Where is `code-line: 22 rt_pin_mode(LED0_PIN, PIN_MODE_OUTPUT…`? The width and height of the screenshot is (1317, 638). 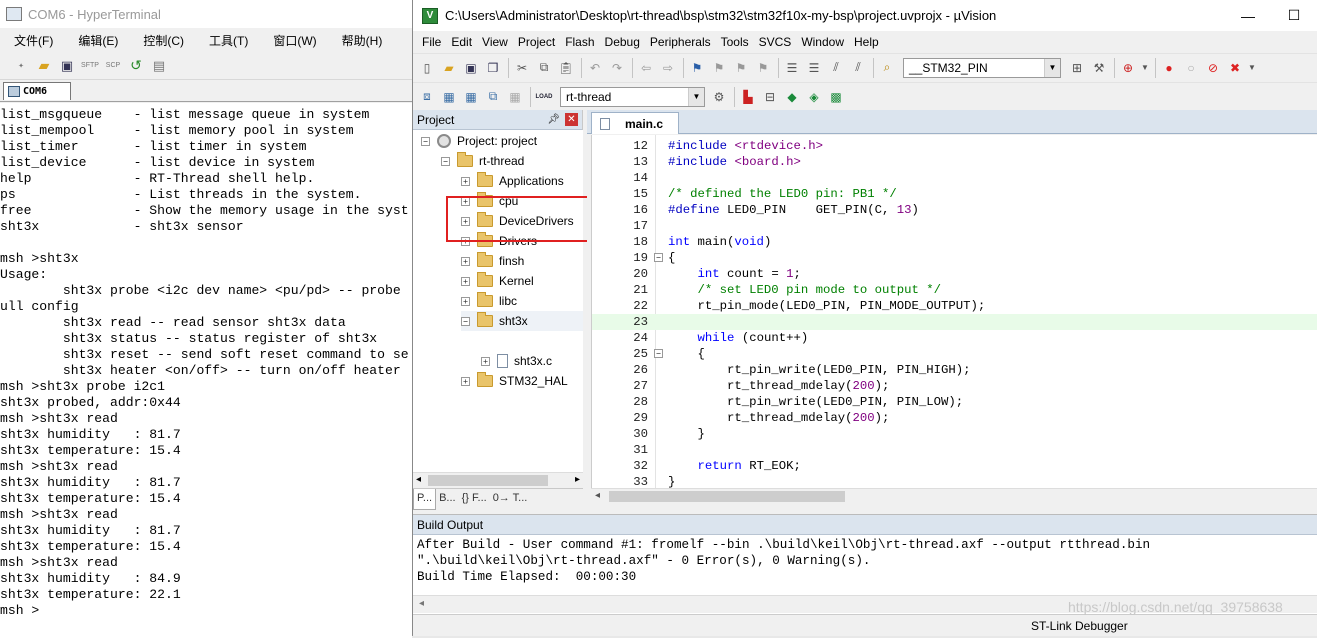
code-line: 22 rt_pin_mode(LED0_PIN, PIN_MODE_OUTPUT… is located at coordinates (954, 306).